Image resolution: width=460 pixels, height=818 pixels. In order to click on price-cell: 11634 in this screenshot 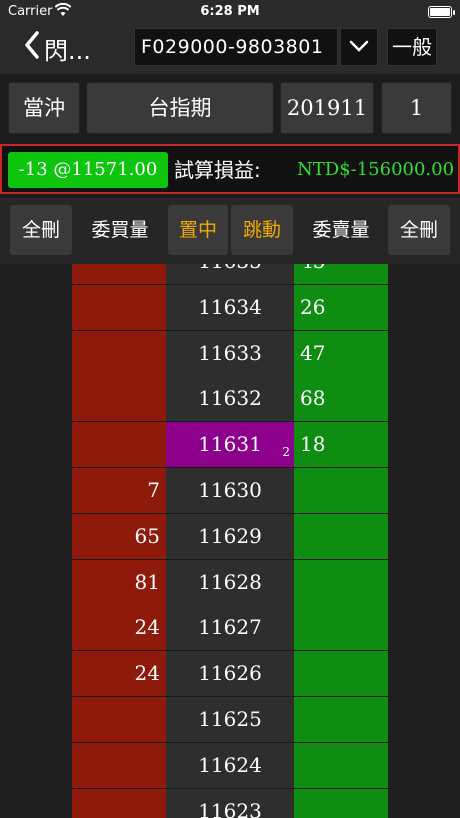, I will do `click(230, 307)`.